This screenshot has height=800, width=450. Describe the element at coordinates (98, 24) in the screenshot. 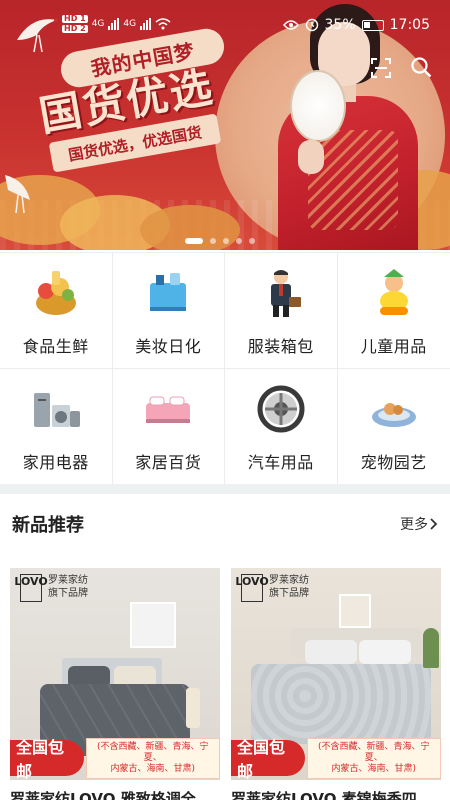

I see `network-type-1: 4G` at that location.